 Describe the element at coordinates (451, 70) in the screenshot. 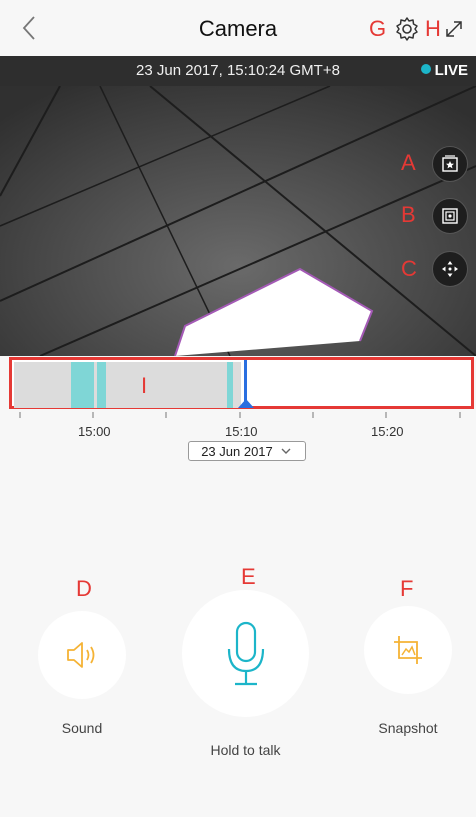

I see `live-label: LIVE` at that location.